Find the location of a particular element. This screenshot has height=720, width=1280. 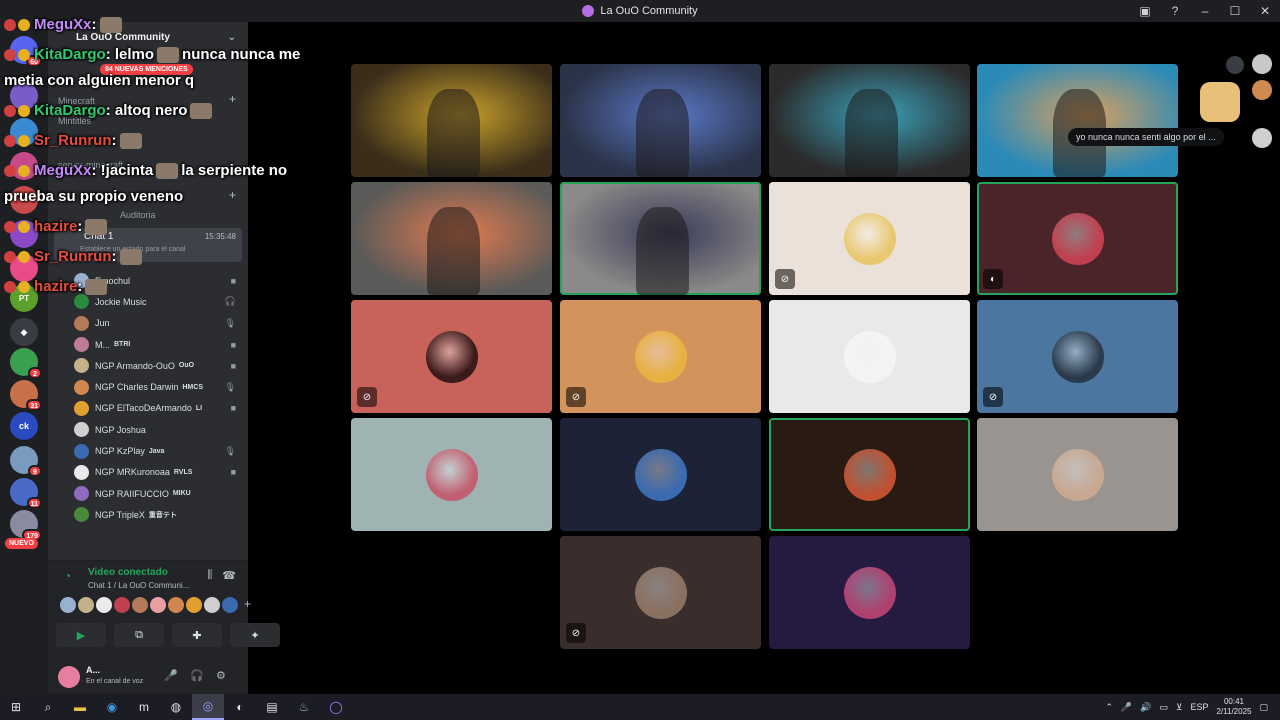

server-icon-11: 11 is located at coordinates (26, 493).